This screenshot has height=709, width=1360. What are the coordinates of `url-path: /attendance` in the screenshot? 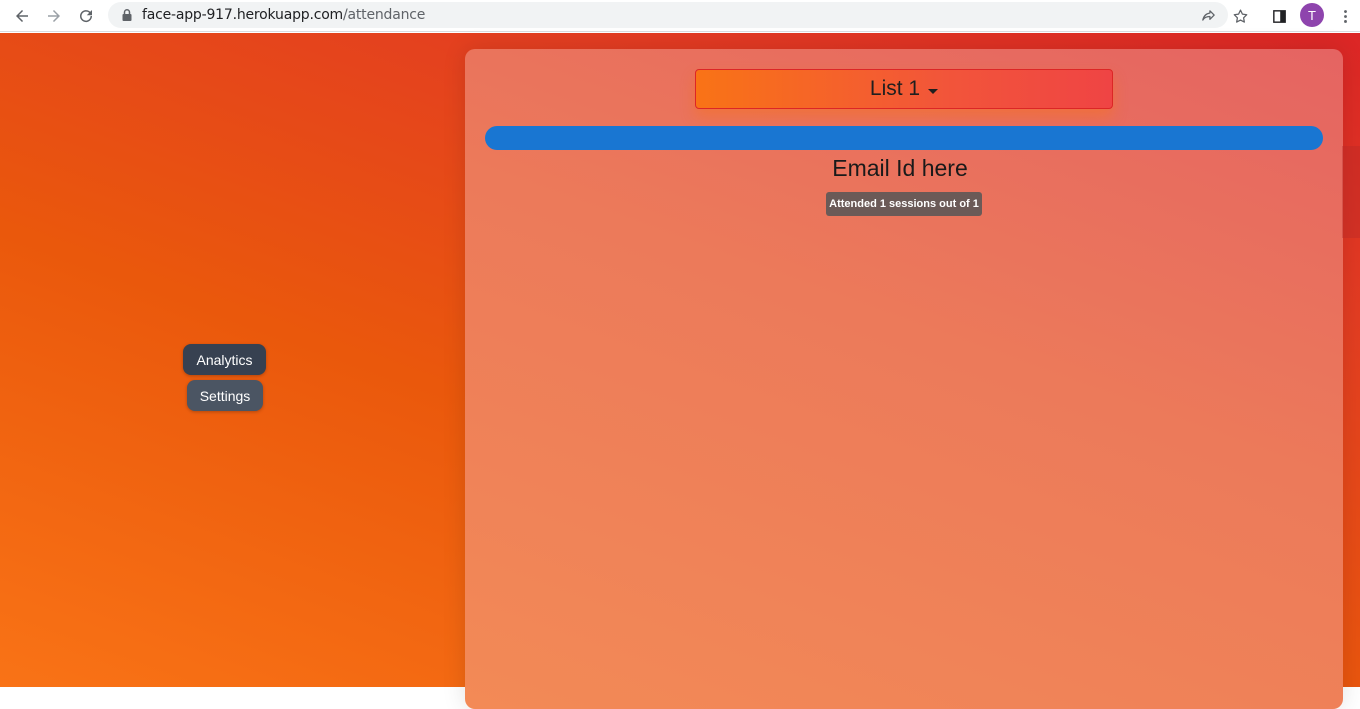 It's located at (384, 15).